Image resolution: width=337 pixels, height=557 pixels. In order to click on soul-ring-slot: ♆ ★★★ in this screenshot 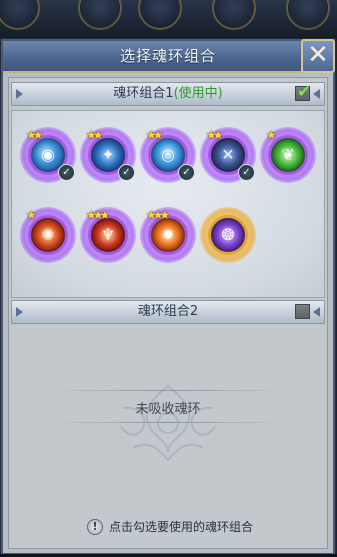, I will do `click(108, 235)`.